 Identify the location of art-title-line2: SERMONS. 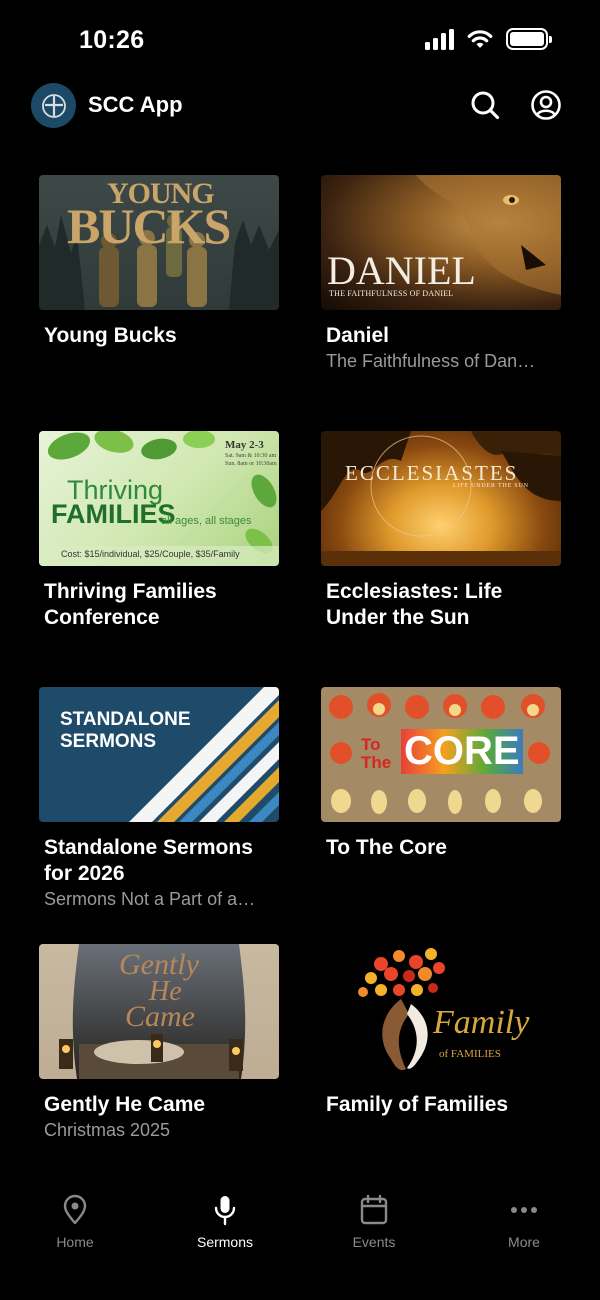
(108, 741).